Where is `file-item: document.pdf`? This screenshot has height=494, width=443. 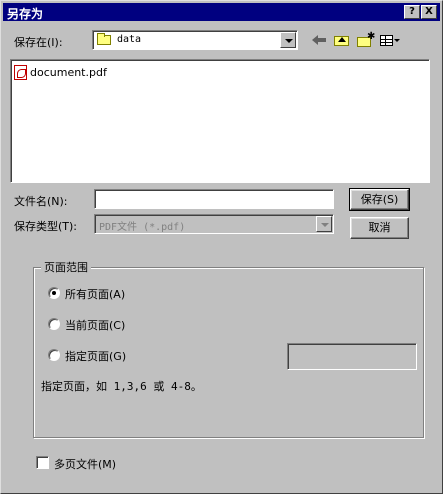 file-item: document.pdf is located at coordinates (60, 72).